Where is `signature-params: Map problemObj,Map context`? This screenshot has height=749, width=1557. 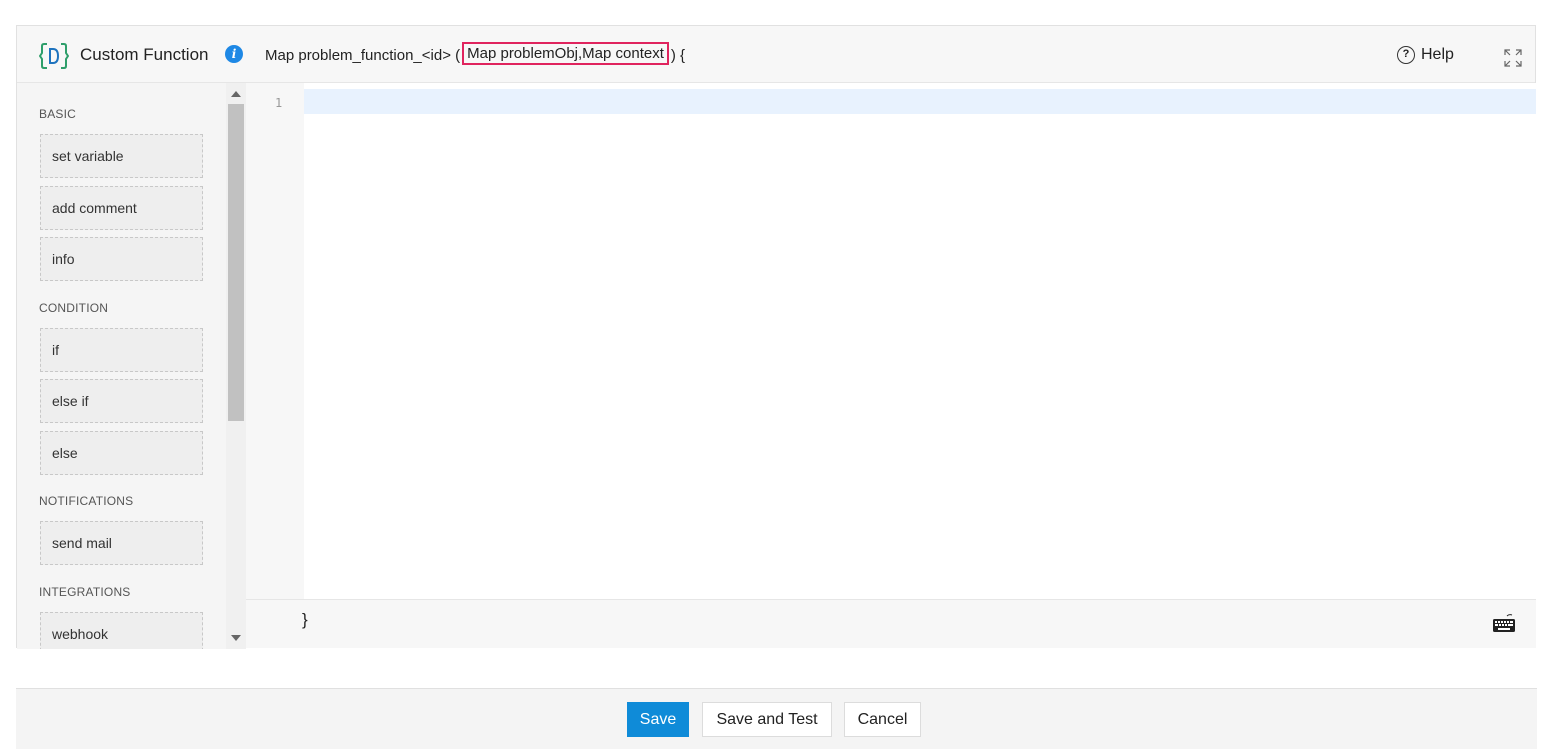
signature-params: Map problemObj,Map context is located at coordinates (565, 53).